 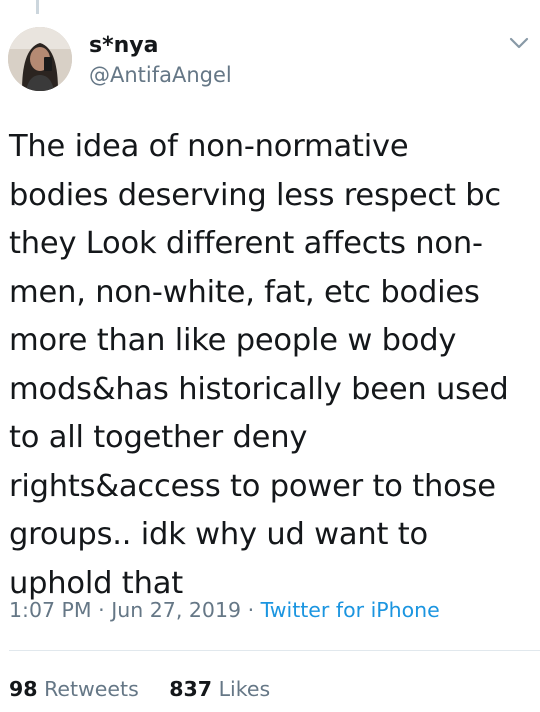 What do you see at coordinates (350, 610) in the screenshot?
I see `tweet-source-link: Twitter for iPhone` at bounding box center [350, 610].